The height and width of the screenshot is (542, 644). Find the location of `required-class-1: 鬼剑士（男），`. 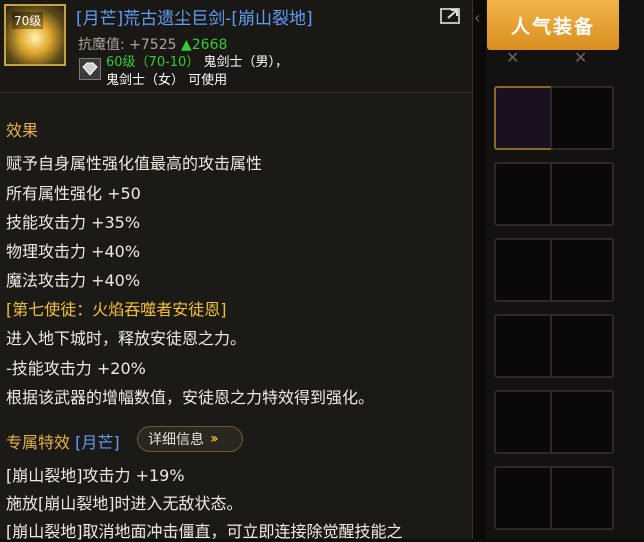

required-class-1: 鬼剑士（男）， is located at coordinates (245, 62).